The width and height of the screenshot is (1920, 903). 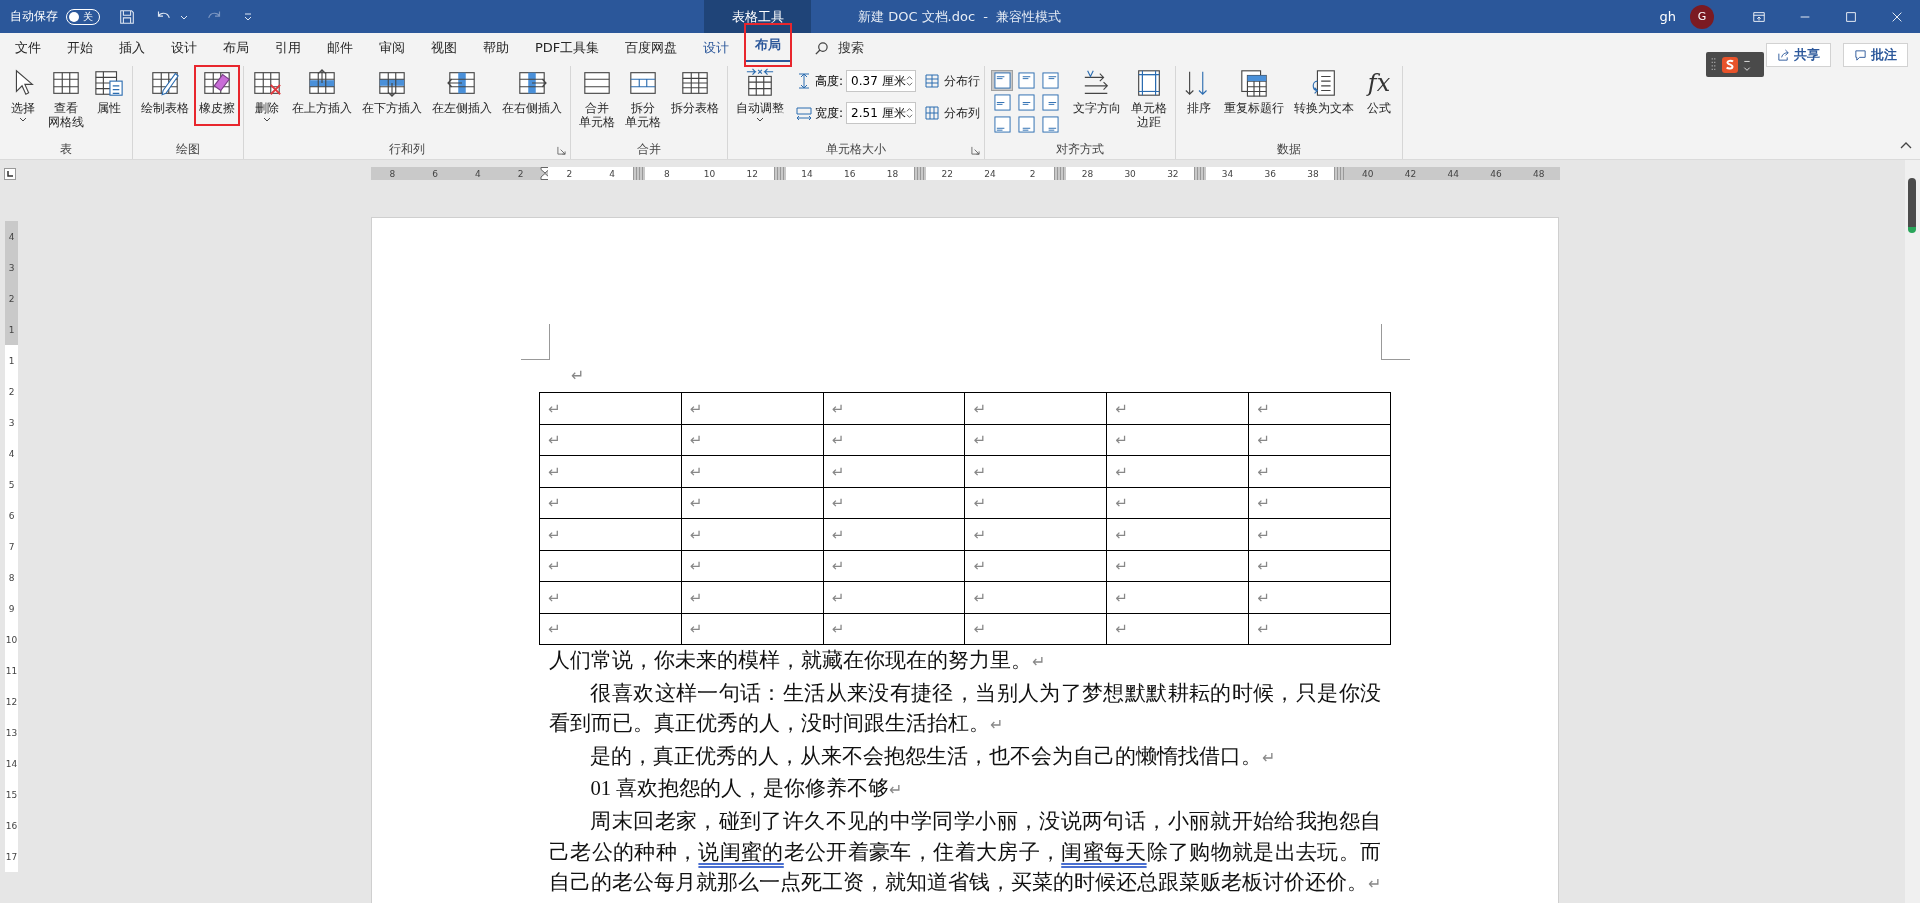 I want to click on ribbon-button: 重复标题行, so click(x=1254, y=91).